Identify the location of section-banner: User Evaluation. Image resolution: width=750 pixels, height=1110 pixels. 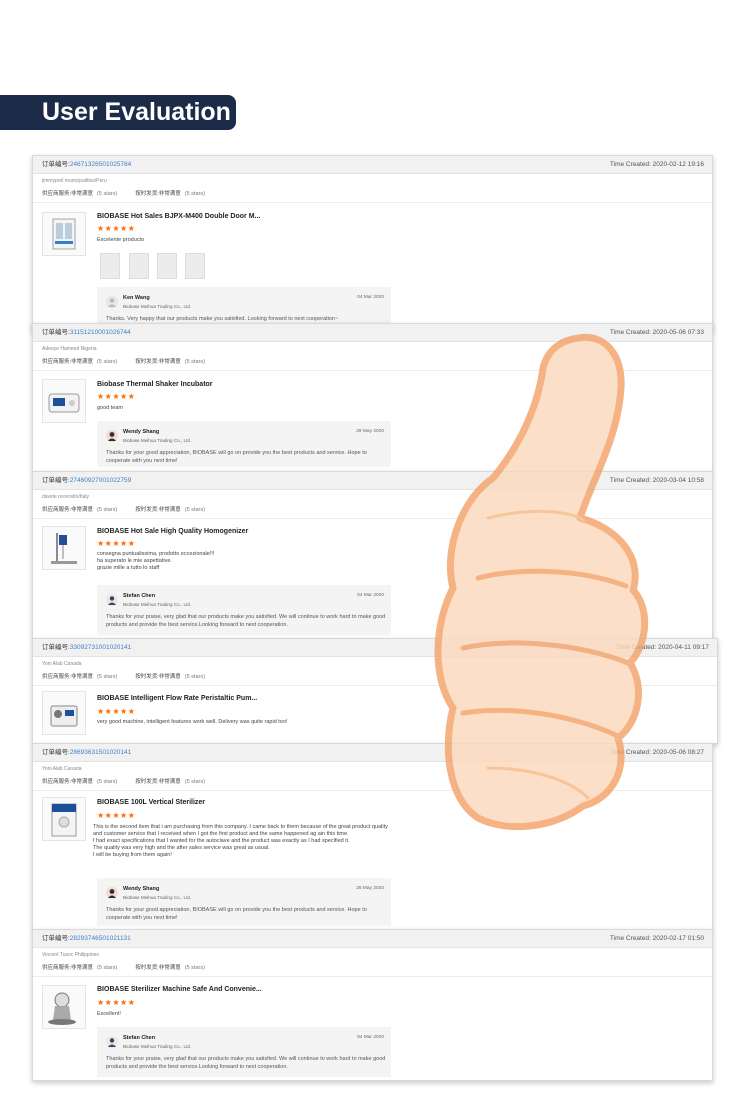
(118, 112).